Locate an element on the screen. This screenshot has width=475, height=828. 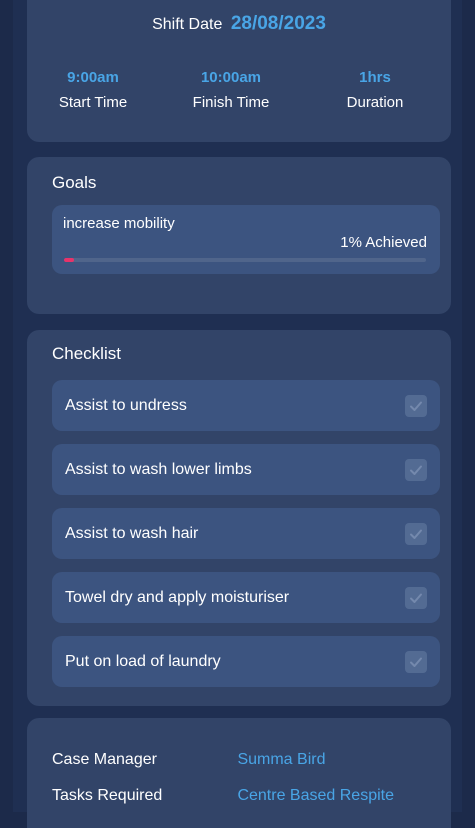
checklist-item: Assist to wash lower limbs is located at coordinates (246, 469).